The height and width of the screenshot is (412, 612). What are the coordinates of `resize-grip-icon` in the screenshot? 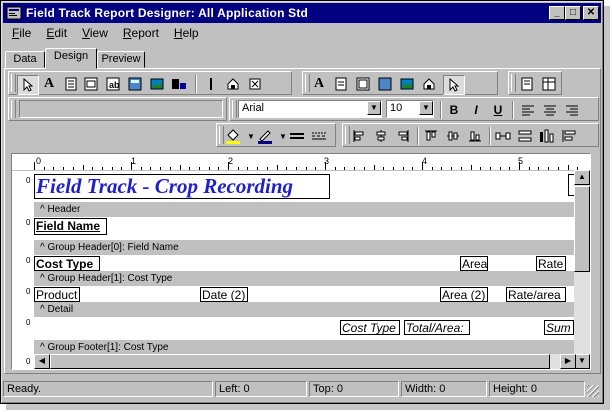 It's located at (593, 391).